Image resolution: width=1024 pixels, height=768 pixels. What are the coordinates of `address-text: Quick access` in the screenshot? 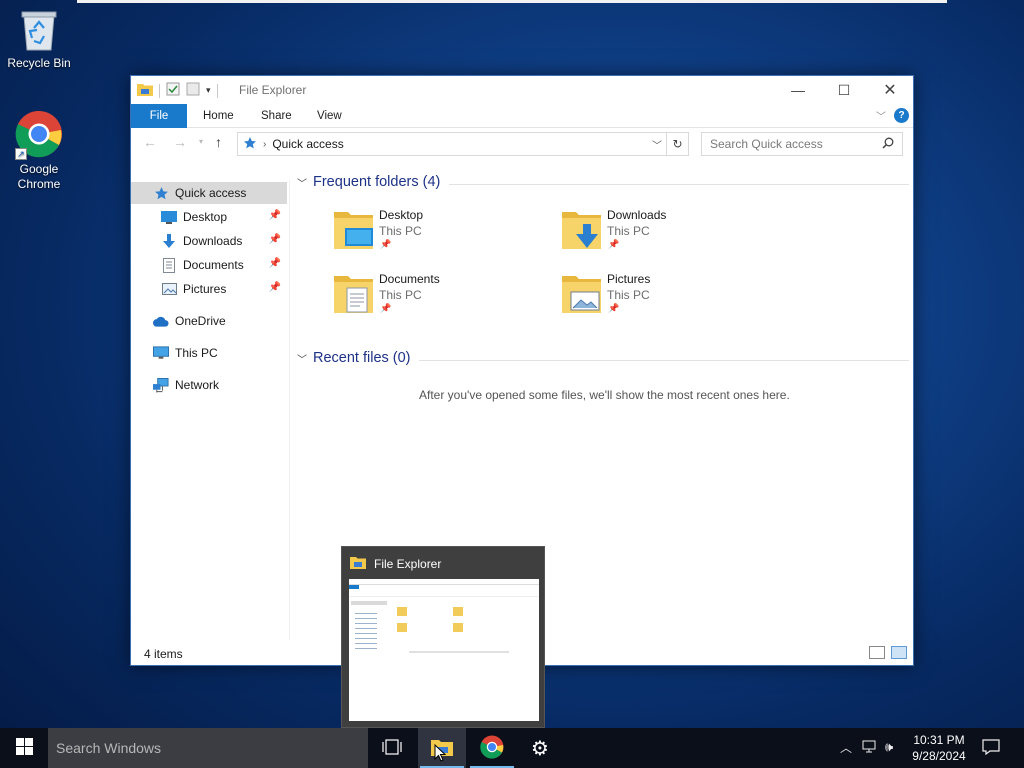 It's located at (308, 144).